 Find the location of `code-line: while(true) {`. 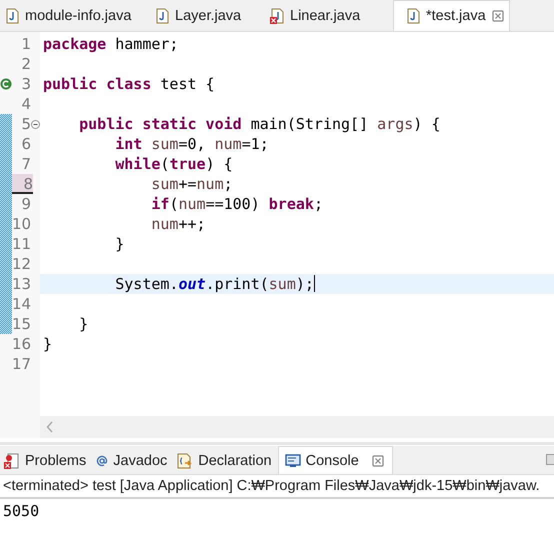

code-line: while(true) { is located at coordinates (174, 164).